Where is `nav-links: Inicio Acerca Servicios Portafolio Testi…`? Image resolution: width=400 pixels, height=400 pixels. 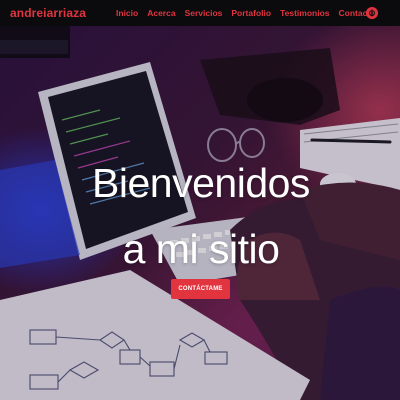
nav-links: Inicio Acerca Servicios Portafolio Testi… is located at coordinates (245, 13).